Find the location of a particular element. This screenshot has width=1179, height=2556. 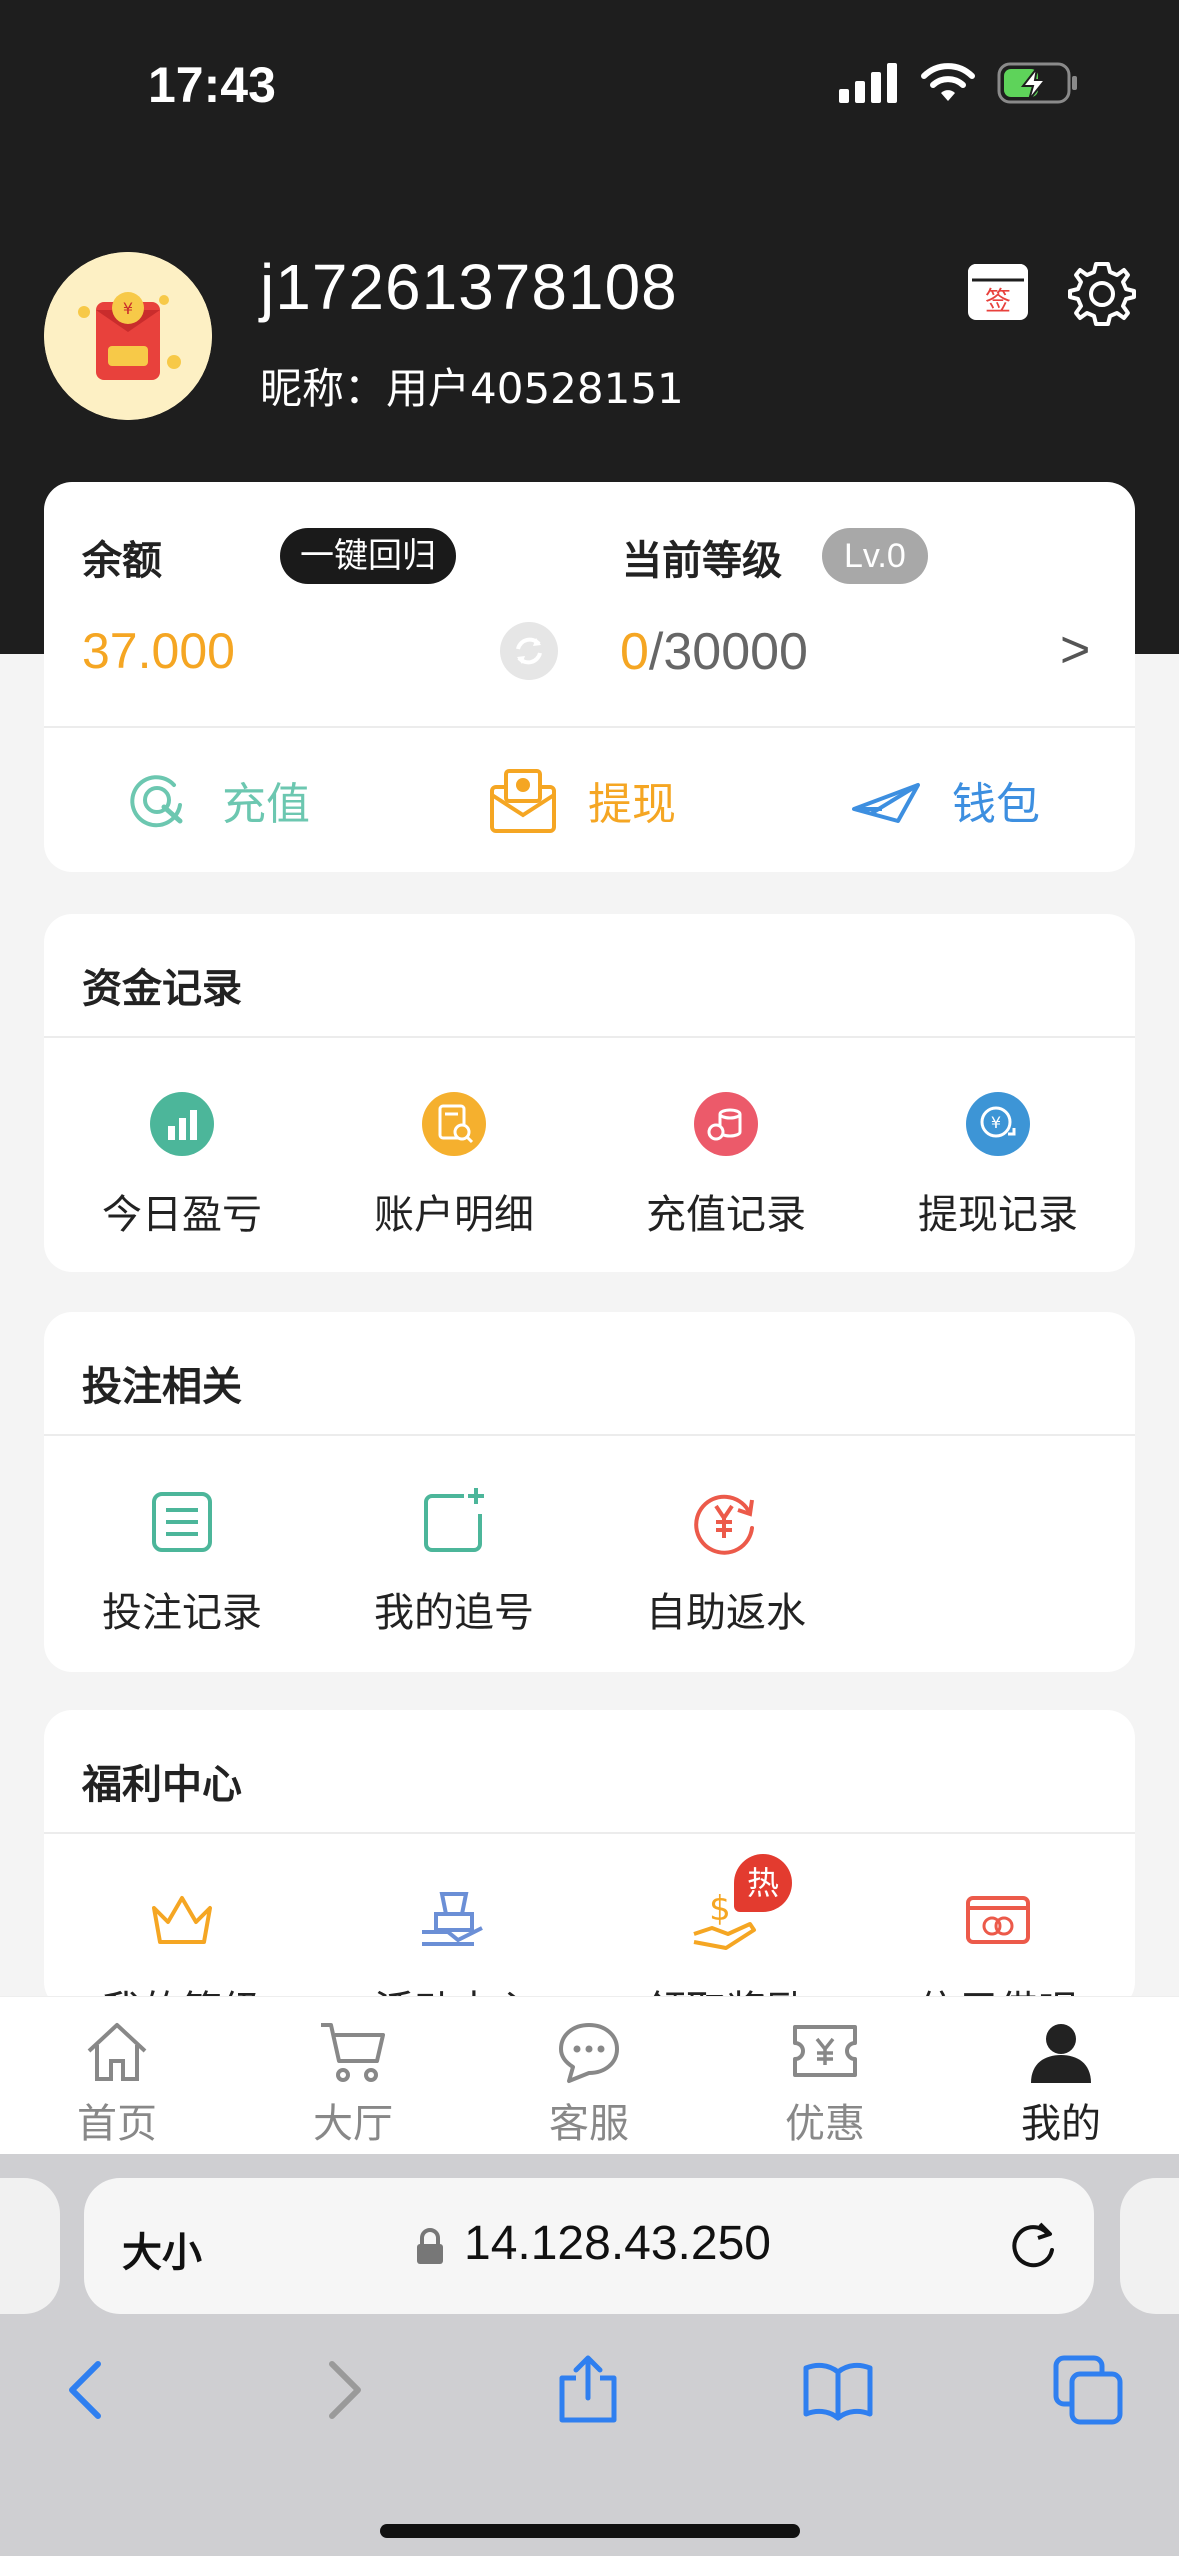

level-progress: 0/30000 is located at coordinates (714, 652).